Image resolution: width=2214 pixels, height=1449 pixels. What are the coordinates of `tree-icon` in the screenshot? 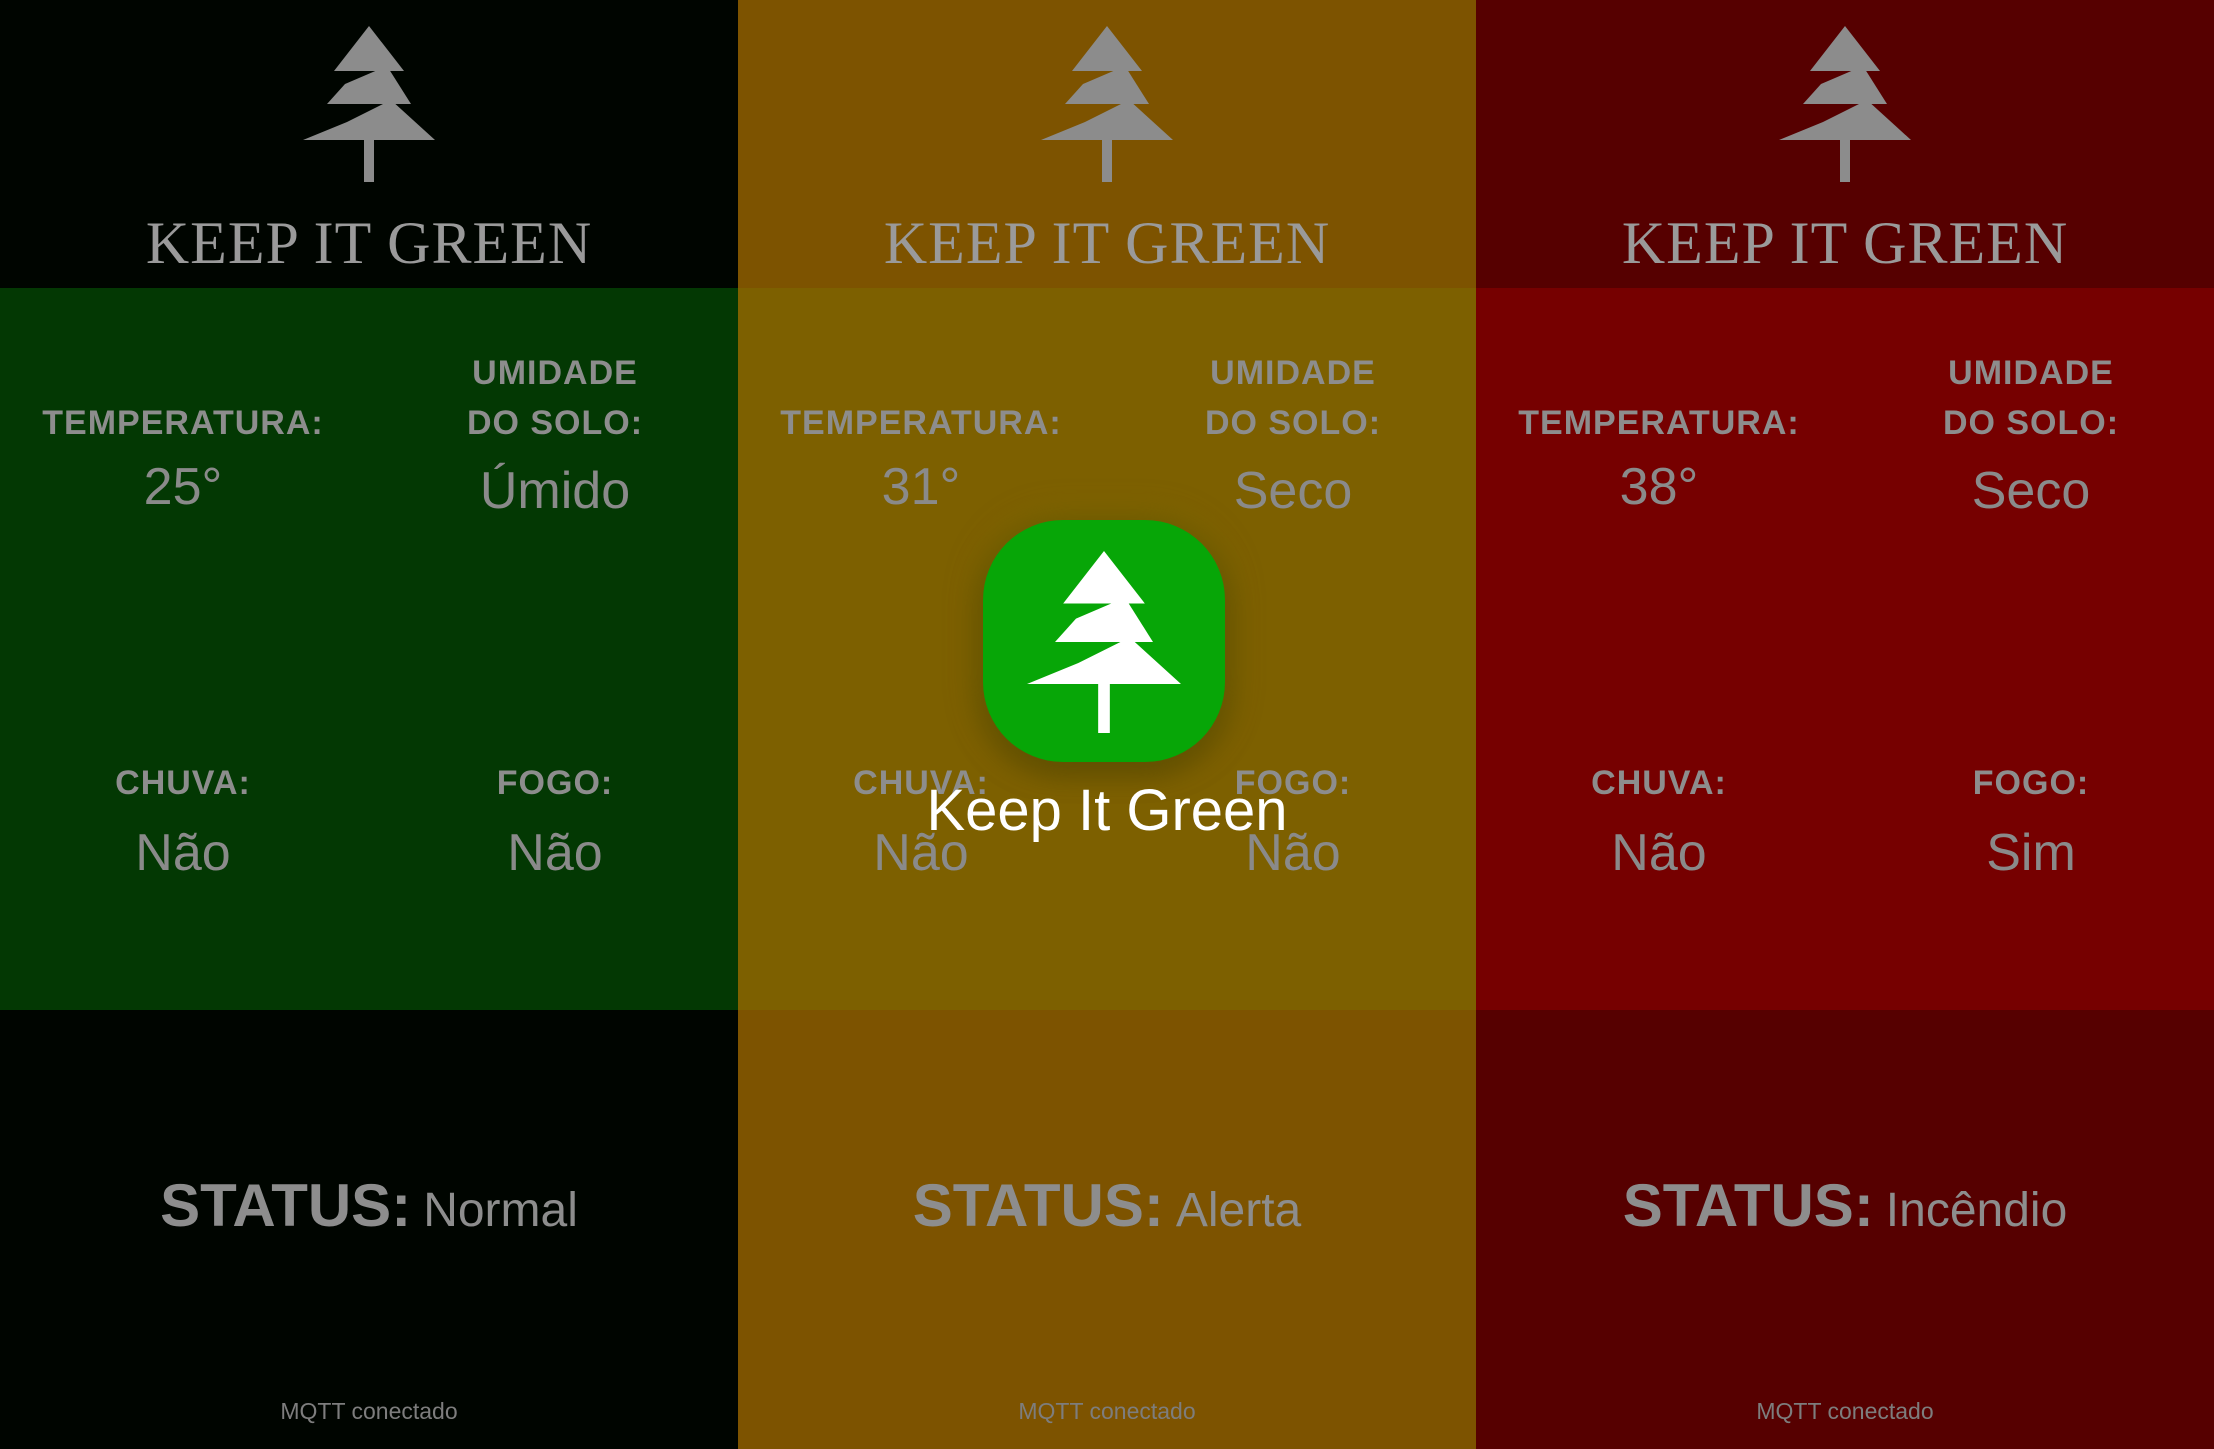 It's located at (1104, 642).